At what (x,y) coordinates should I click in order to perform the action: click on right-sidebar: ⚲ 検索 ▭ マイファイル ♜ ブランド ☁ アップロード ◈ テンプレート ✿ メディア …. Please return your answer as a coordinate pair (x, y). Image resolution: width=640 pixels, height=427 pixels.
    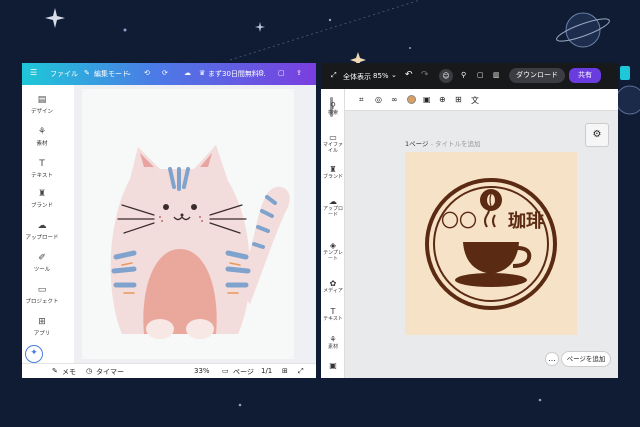
    Looking at the image, I should click on (333, 233).